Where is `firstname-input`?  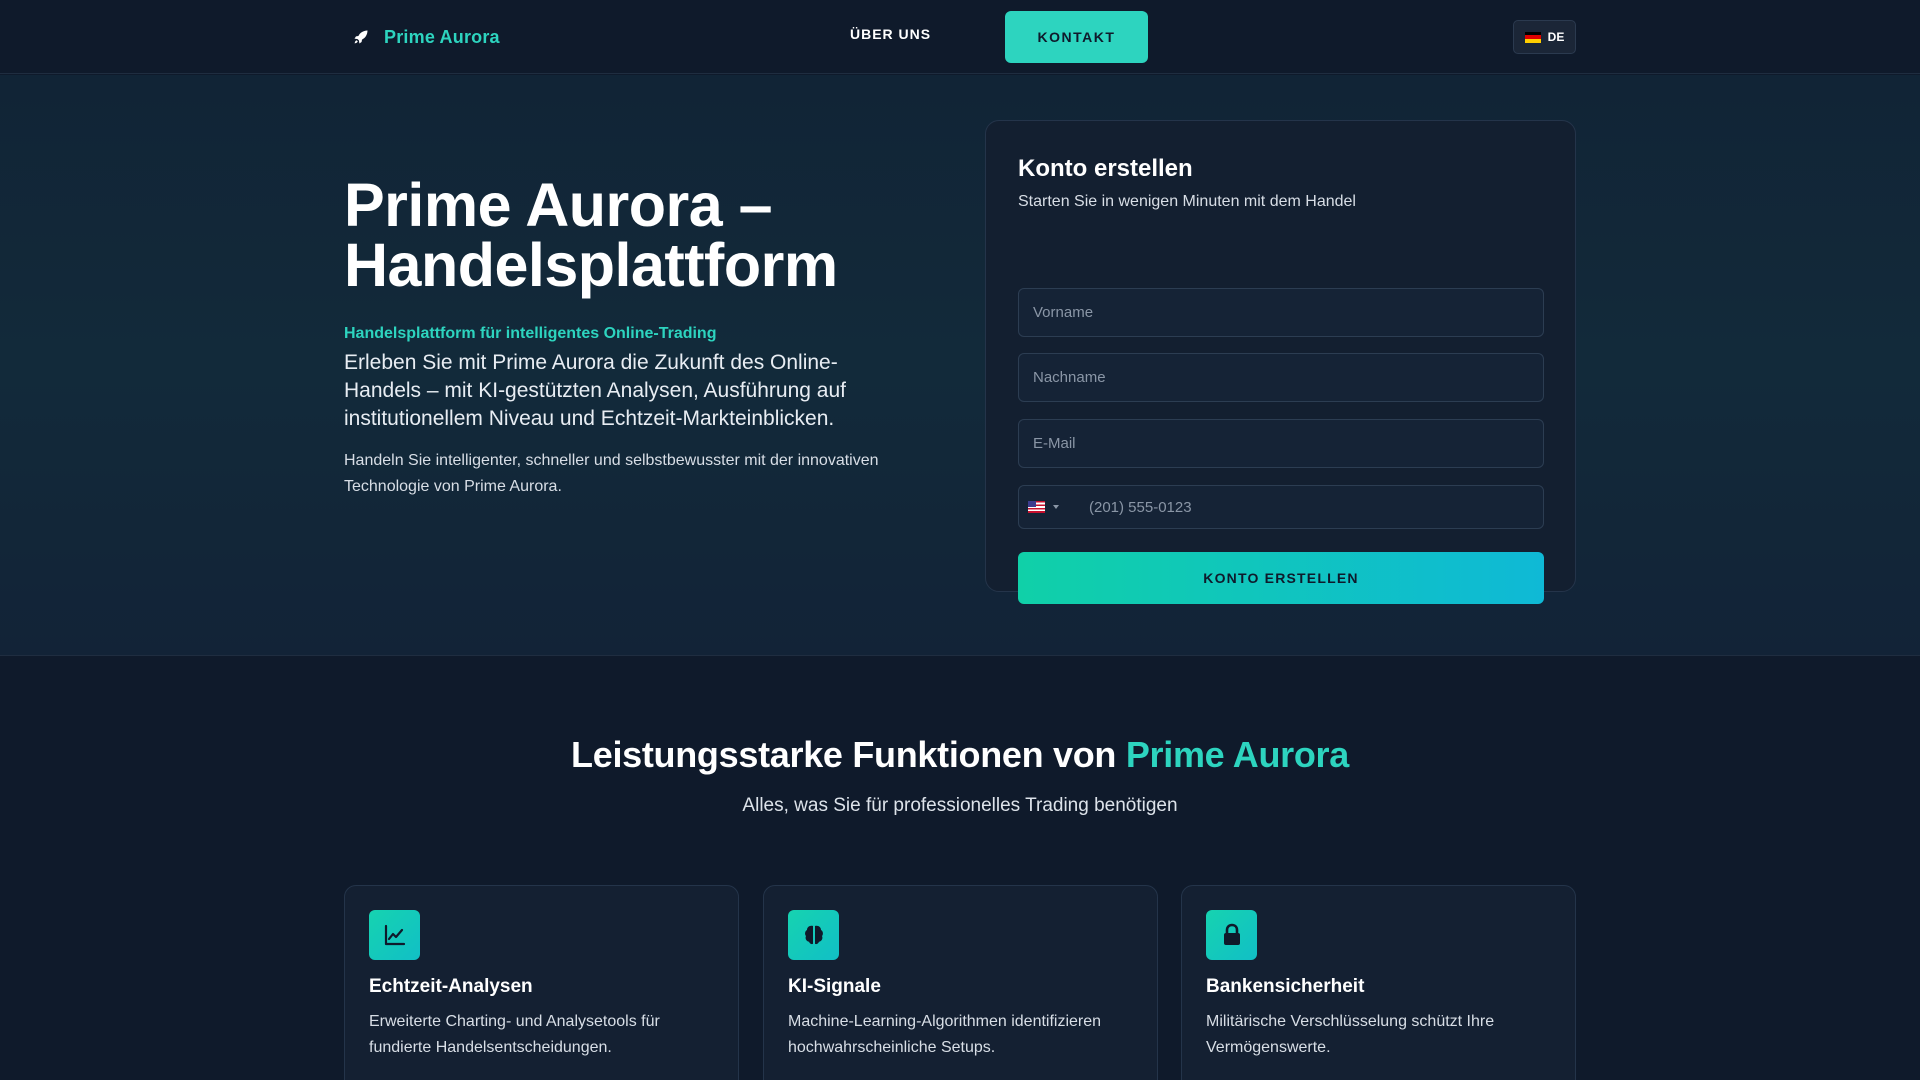
firstname-input is located at coordinates (1281, 312).